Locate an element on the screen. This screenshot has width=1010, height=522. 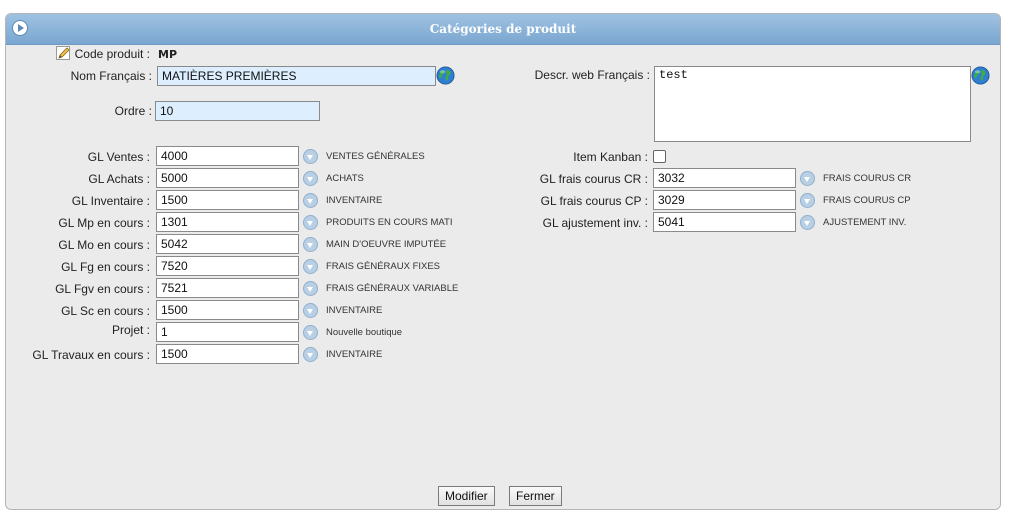
gl-row-label: Projet : is located at coordinates (130, 330).